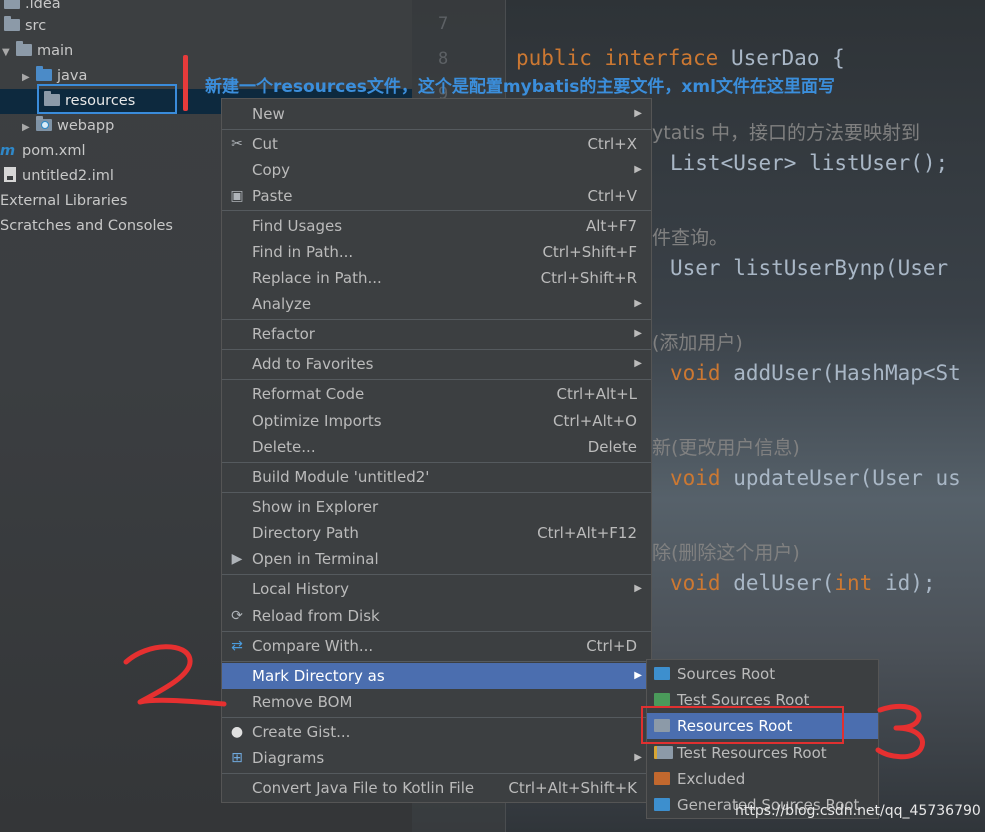 The image size is (985, 832). Describe the element at coordinates (436, 507) in the screenshot. I see `menu-item-show-in-explorer: Show in Explorer` at that location.